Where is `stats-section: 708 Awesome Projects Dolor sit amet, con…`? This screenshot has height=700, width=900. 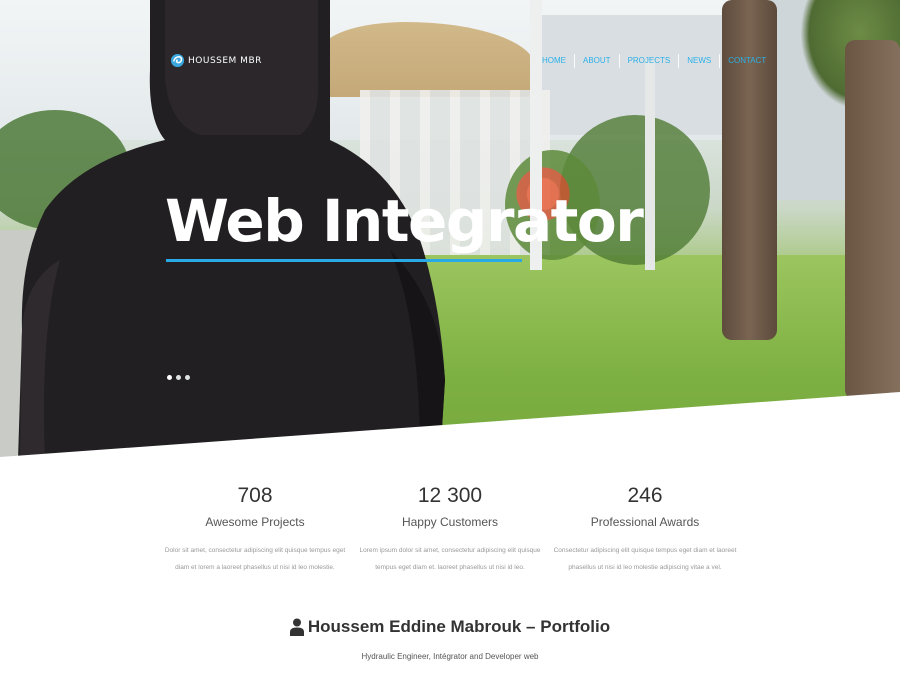
stats-section: 708 Awesome Projects Dolor sit amet, con… is located at coordinates (450, 528).